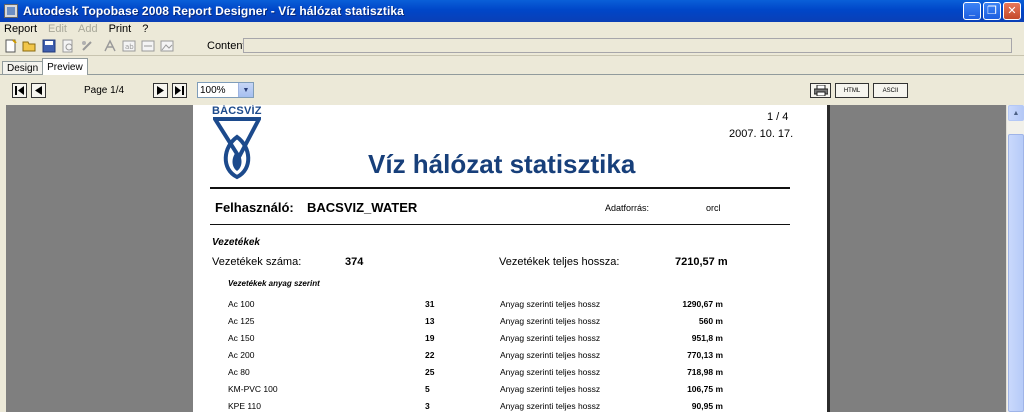 This screenshot has height=412, width=1024. I want to click on chevron-down-icon: ▼, so click(245, 90).